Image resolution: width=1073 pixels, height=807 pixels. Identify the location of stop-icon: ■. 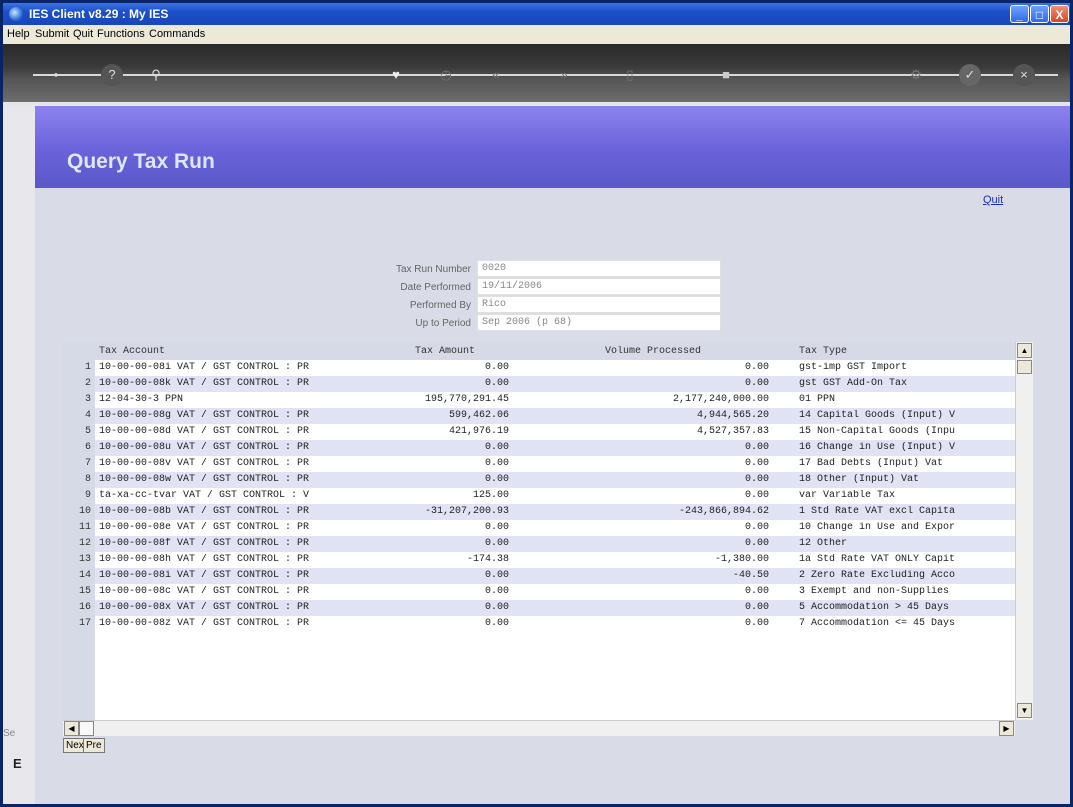
(726, 75).